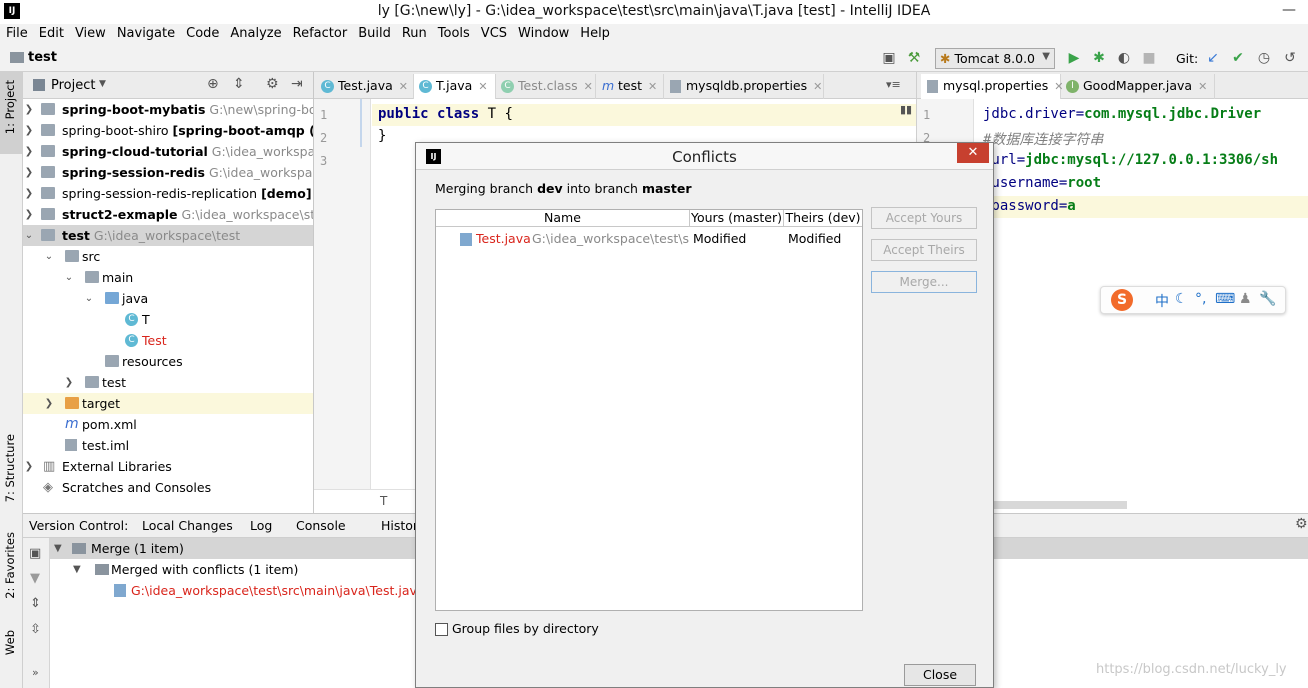 The width and height of the screenshot is (1308, 688). I want to click on tree-item-target: ❯ target, so click(168, 403).